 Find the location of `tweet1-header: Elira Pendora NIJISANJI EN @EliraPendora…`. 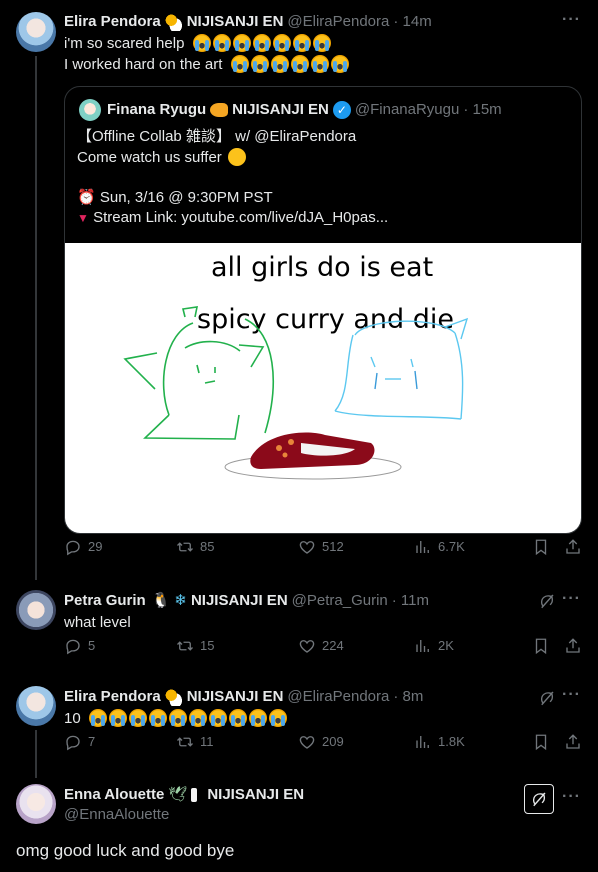

tweet1-header: Elira Pendora NIJISANJI EN @EliraPendora… is located at coordinates (248, 22).